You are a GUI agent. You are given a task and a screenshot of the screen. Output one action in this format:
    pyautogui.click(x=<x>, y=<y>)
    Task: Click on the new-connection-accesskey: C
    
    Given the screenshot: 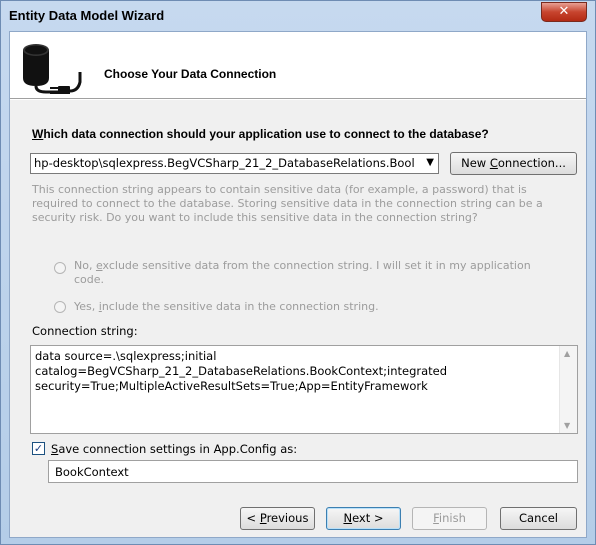 What is the action you would take?
    pyautogui.click(x=493, y=163)
    